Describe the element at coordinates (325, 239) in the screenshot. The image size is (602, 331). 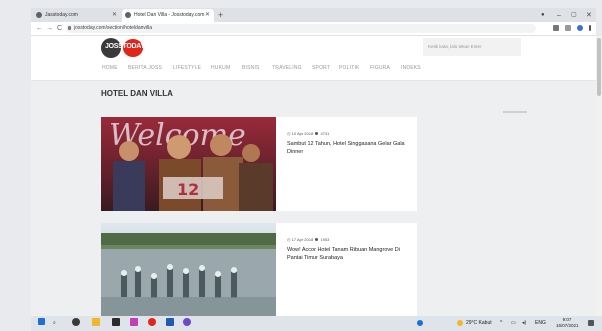
I see `article-views: 1953` at that location.